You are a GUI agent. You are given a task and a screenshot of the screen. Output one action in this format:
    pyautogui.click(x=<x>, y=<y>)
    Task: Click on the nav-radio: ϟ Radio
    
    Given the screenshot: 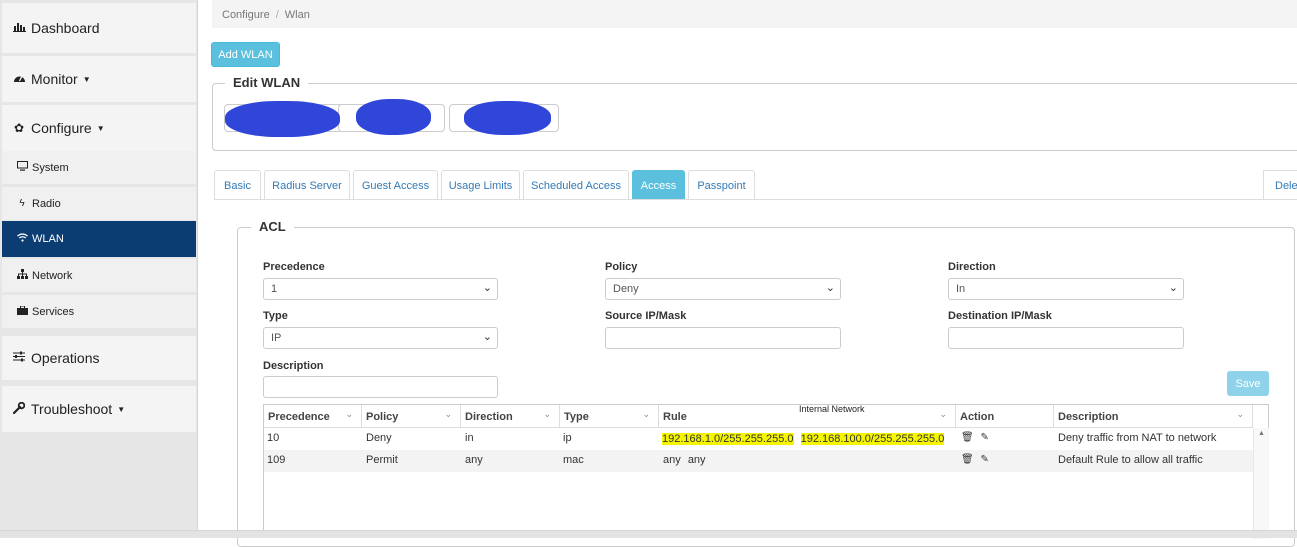 What is the action you would take?
    pyautogui.click(x=99, y=203)
    